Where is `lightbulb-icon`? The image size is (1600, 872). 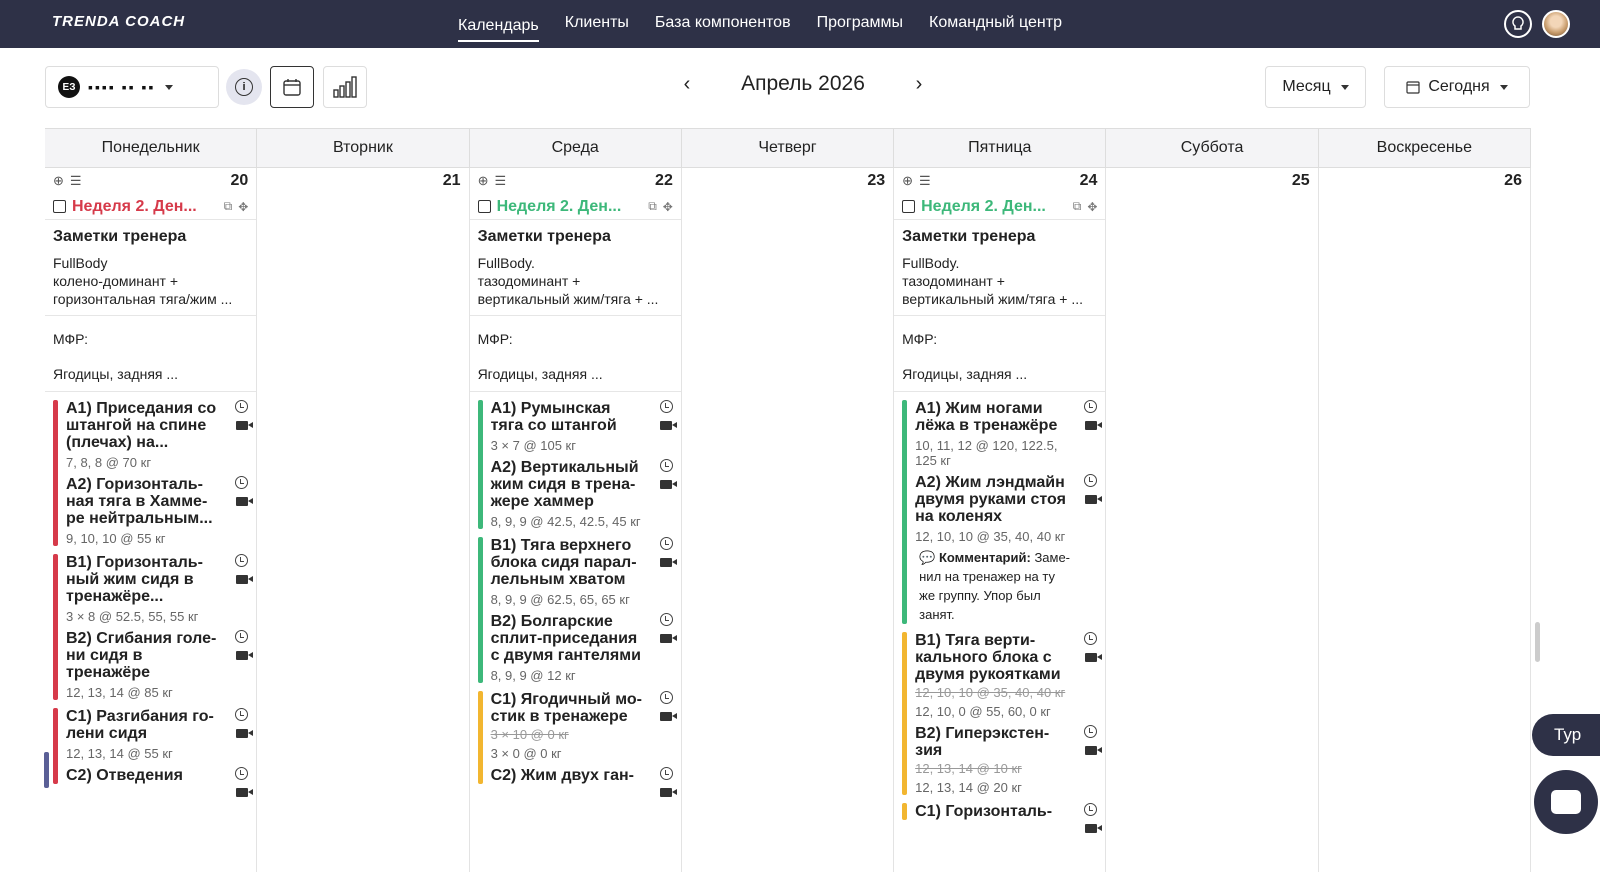 lightbulb-icon is located at coordinates (1518, 24).